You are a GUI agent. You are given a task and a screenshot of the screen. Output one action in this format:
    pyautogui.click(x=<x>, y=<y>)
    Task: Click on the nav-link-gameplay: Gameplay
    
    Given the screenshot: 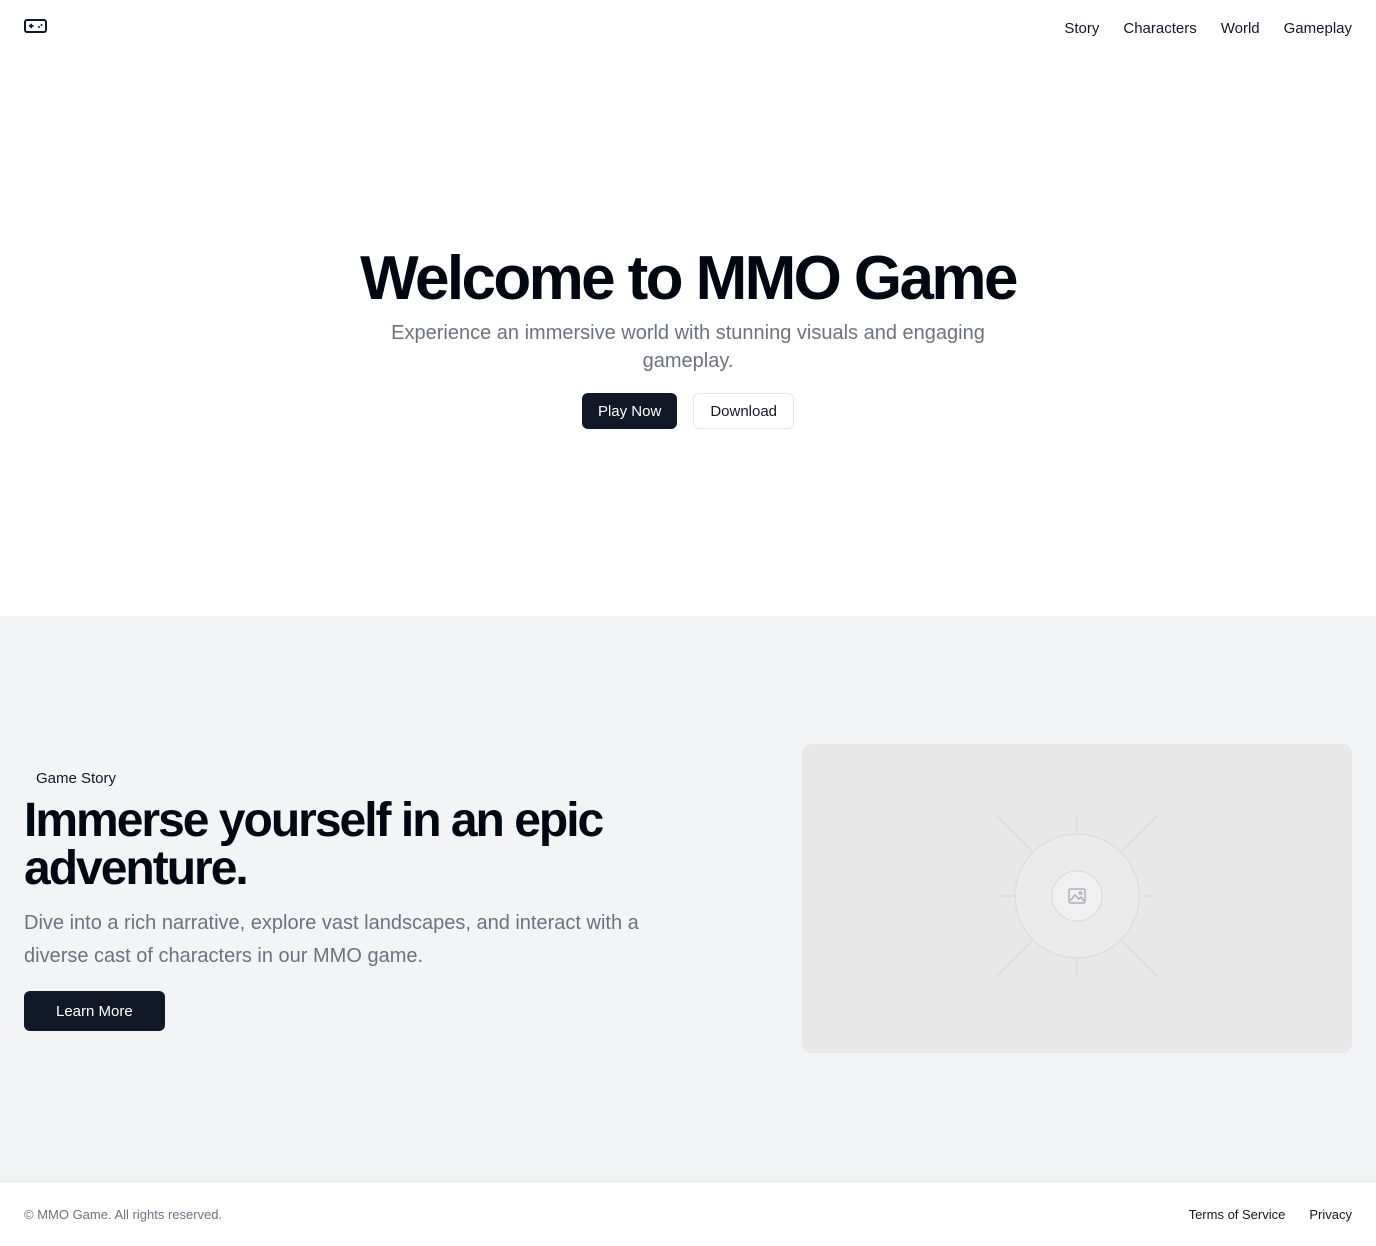 What is the action you would take?
    pyautogui.click(x=1318, y=28)
    